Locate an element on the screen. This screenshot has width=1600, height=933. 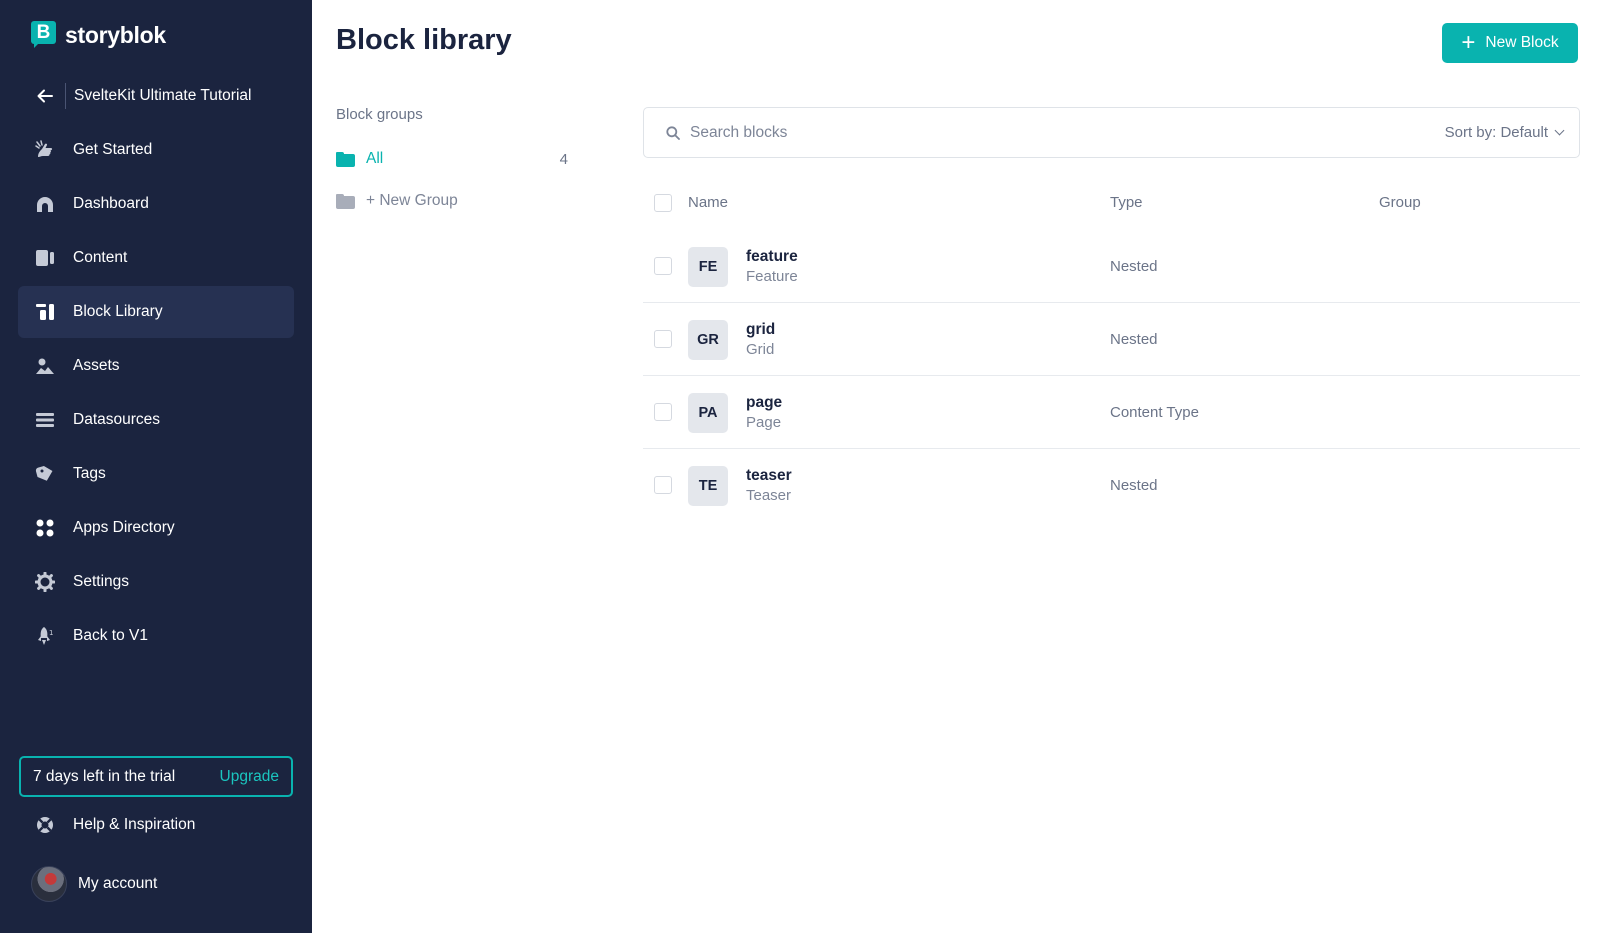
new-block-button: + New Block is located at coordinates (1510, 43).